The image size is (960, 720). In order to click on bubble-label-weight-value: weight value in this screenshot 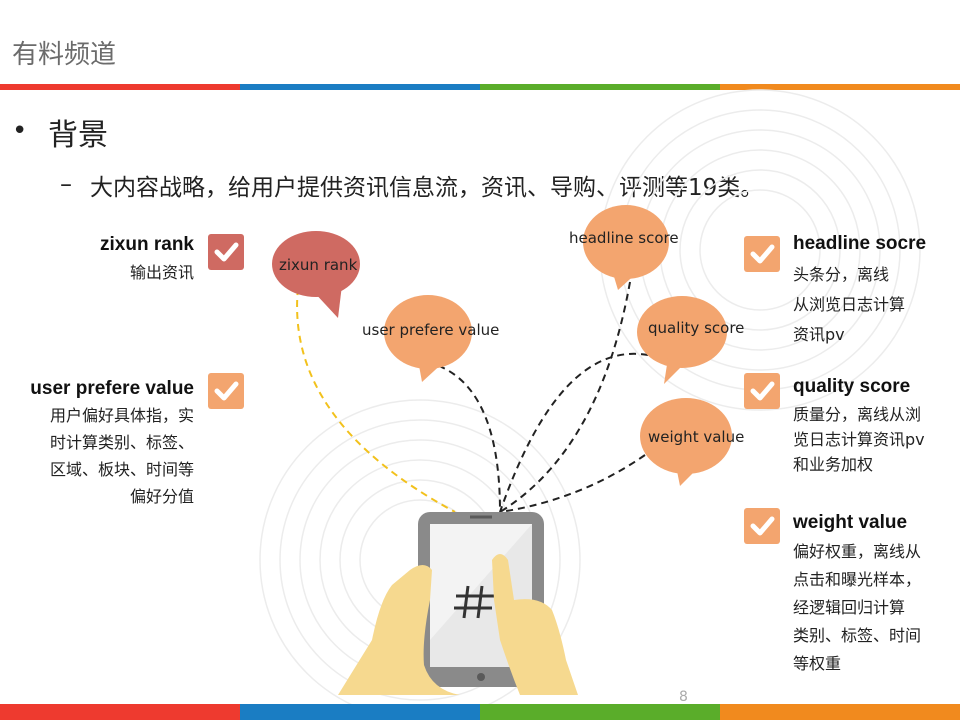, I will do `click(696, 437)`.